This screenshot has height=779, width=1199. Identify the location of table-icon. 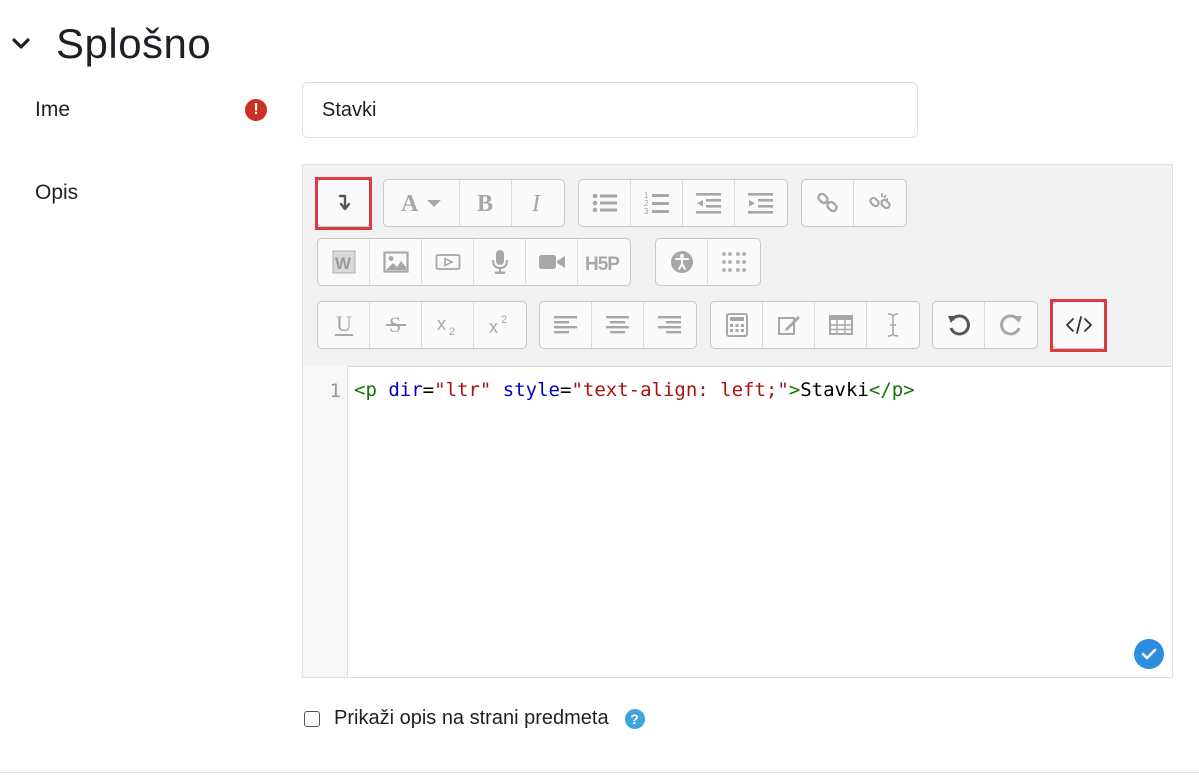
(840, 325).